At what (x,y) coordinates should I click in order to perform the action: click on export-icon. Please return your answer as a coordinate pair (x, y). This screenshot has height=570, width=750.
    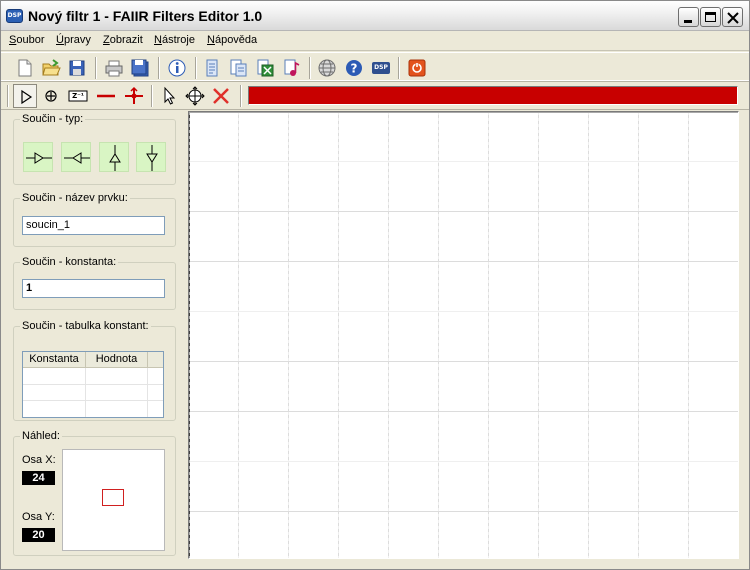
    Looking at the image, I should click on (238, 68).